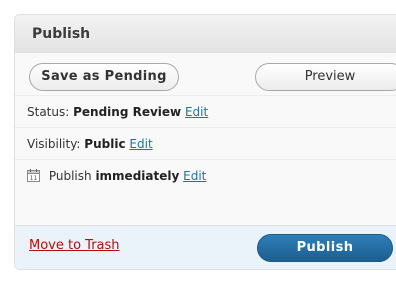 The width and height of the screenshot is (396, 282). Describe the element at coordinates (48, 112) in the screenshot. I see `status-label: Status:` at that location.